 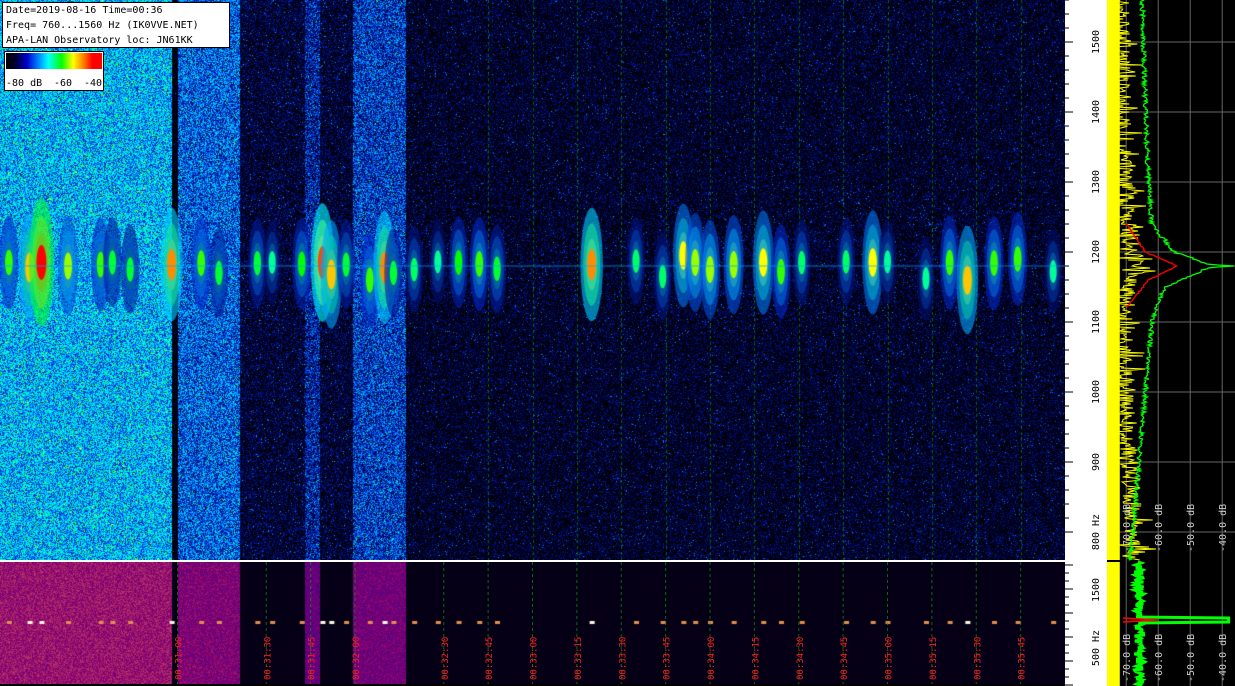 What do you see at coordinates (1096, 182) in the screenshot?
I see `freq-tick-label: 1300` at bounding box center [1096, 182].